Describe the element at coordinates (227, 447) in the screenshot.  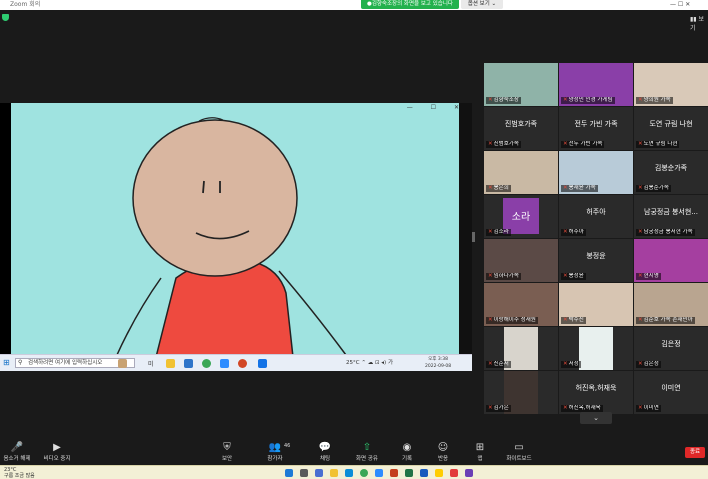
I see `shield-icon: ⛨` at that location.